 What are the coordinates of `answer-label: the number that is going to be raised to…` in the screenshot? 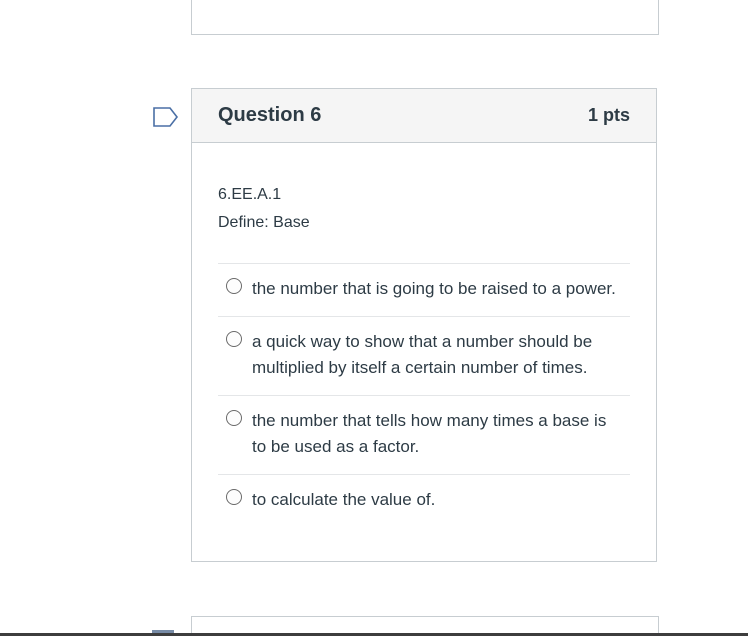 It's located at (434, 288).